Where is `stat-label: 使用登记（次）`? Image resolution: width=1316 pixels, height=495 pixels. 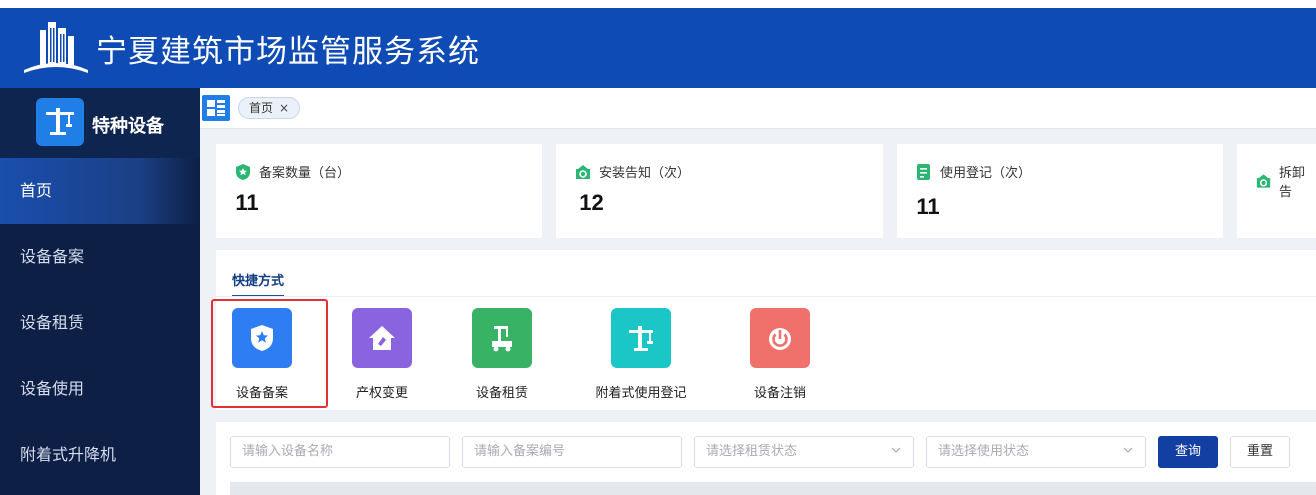 stat-label: 使用登记（次） is located at coordinates (986, 173).